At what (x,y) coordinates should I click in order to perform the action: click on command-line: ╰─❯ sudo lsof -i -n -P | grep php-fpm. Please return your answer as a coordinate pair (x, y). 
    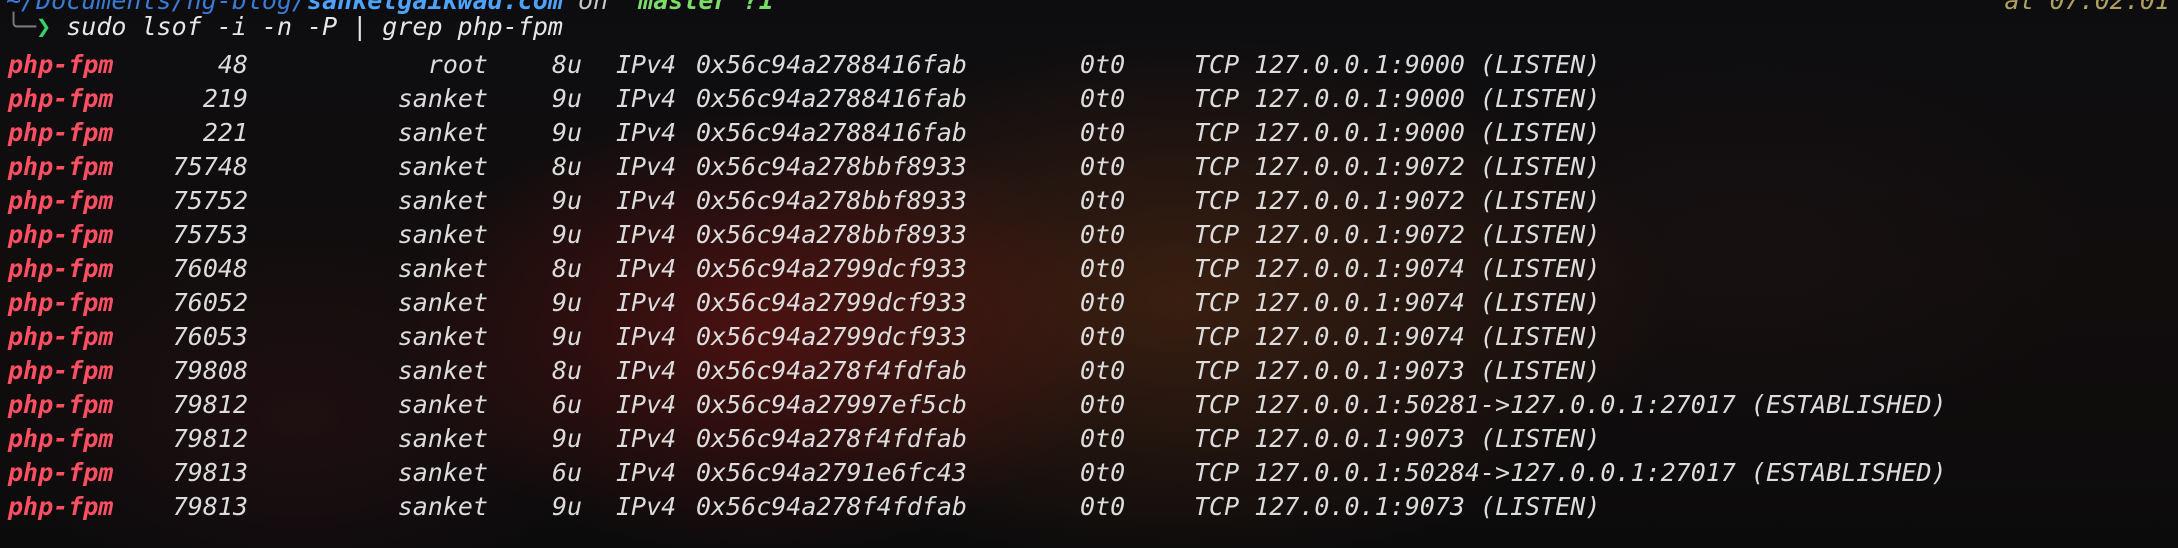
    Looking at the image, I should click on (284, 27).